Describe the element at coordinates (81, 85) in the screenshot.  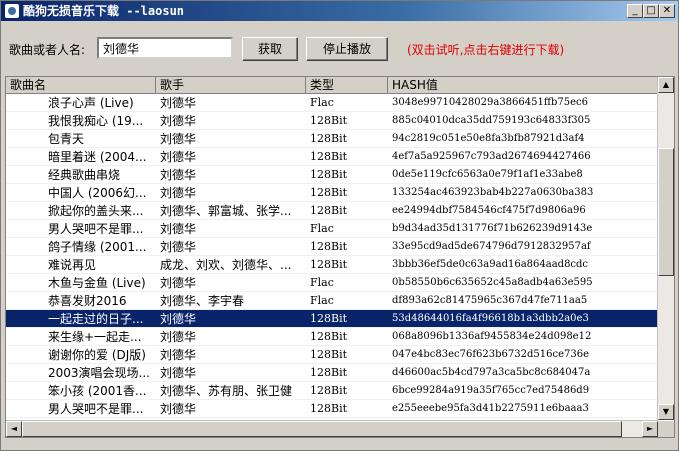
I see `column-header-song: 歌曲名` at that location.